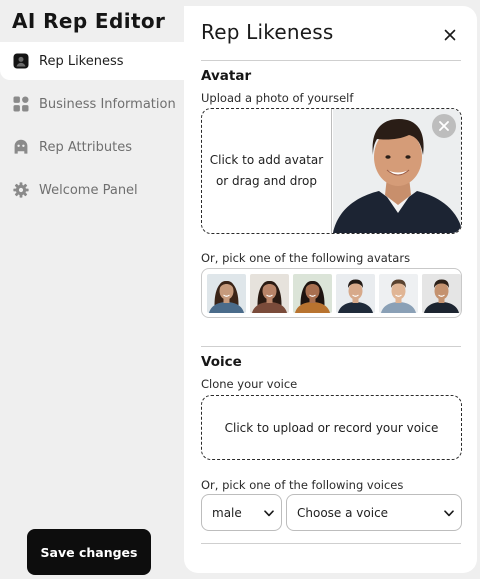 The width and height of the screenshot is (480, 579). I want to click on sidebar-item-rep-attributes: Rep Attributes, so click(92, 147).